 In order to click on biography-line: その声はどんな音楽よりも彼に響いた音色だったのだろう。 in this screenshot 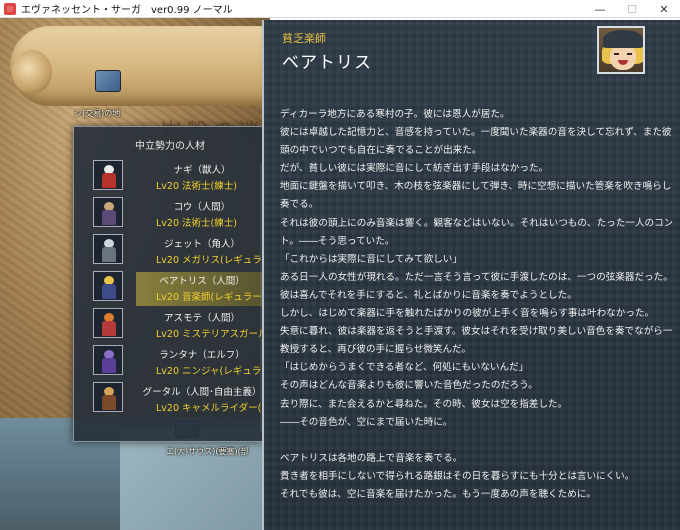, I will do `click(409, 386)`.